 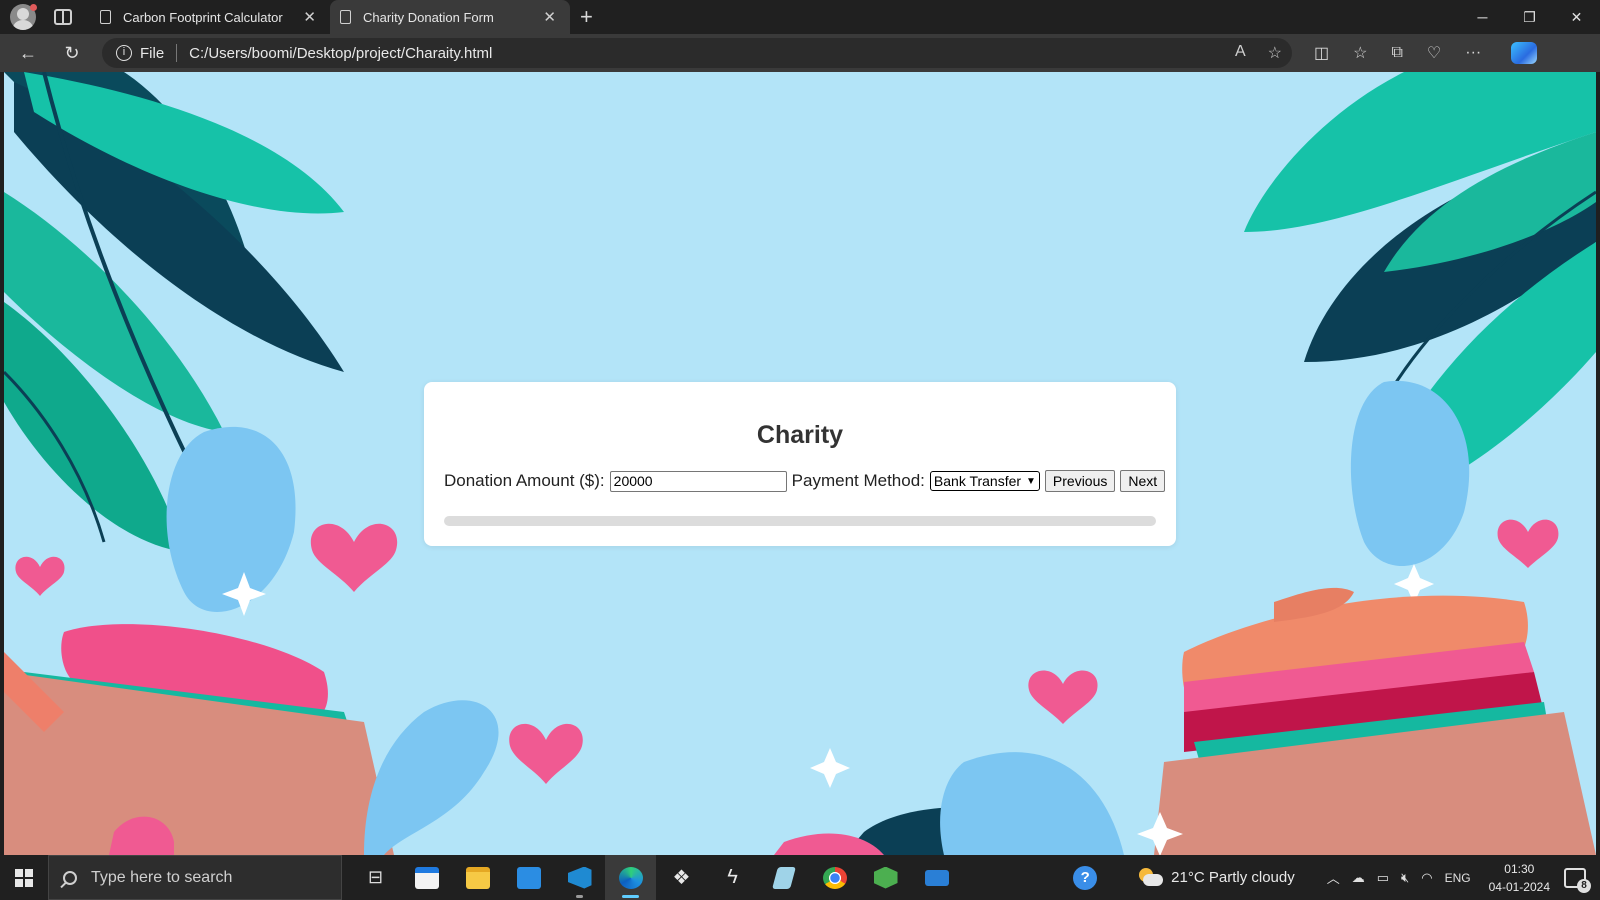 I want to click on notification-count: 8, so click(x=1584, y=885).